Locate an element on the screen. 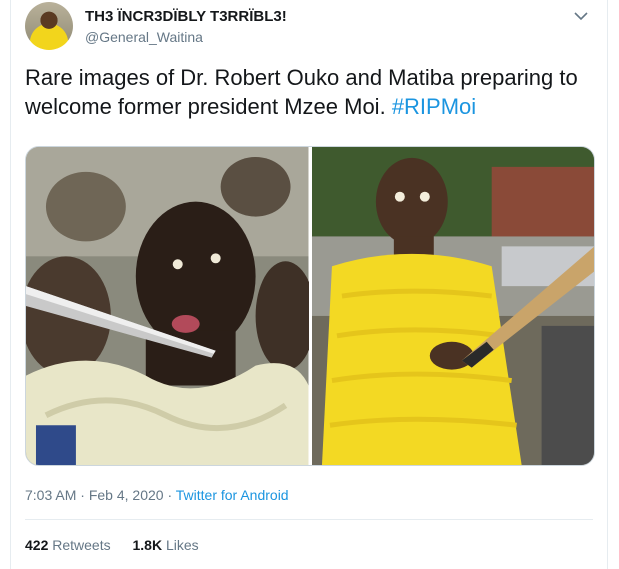 This screenshot has width=619, height=569. hashtag-link: #RIPMoi is located at coordinates (434, 106).